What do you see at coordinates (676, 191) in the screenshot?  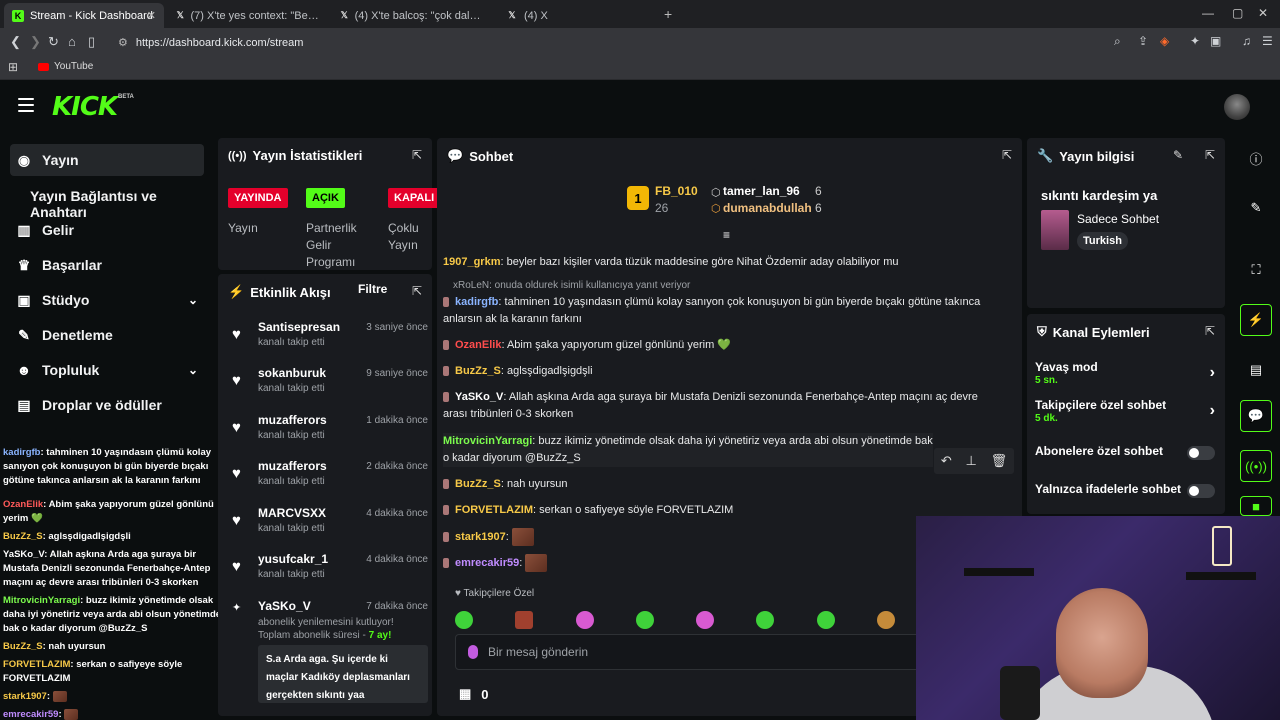 I see `gifter-name: FB_010` at bounding box center [676, 191].